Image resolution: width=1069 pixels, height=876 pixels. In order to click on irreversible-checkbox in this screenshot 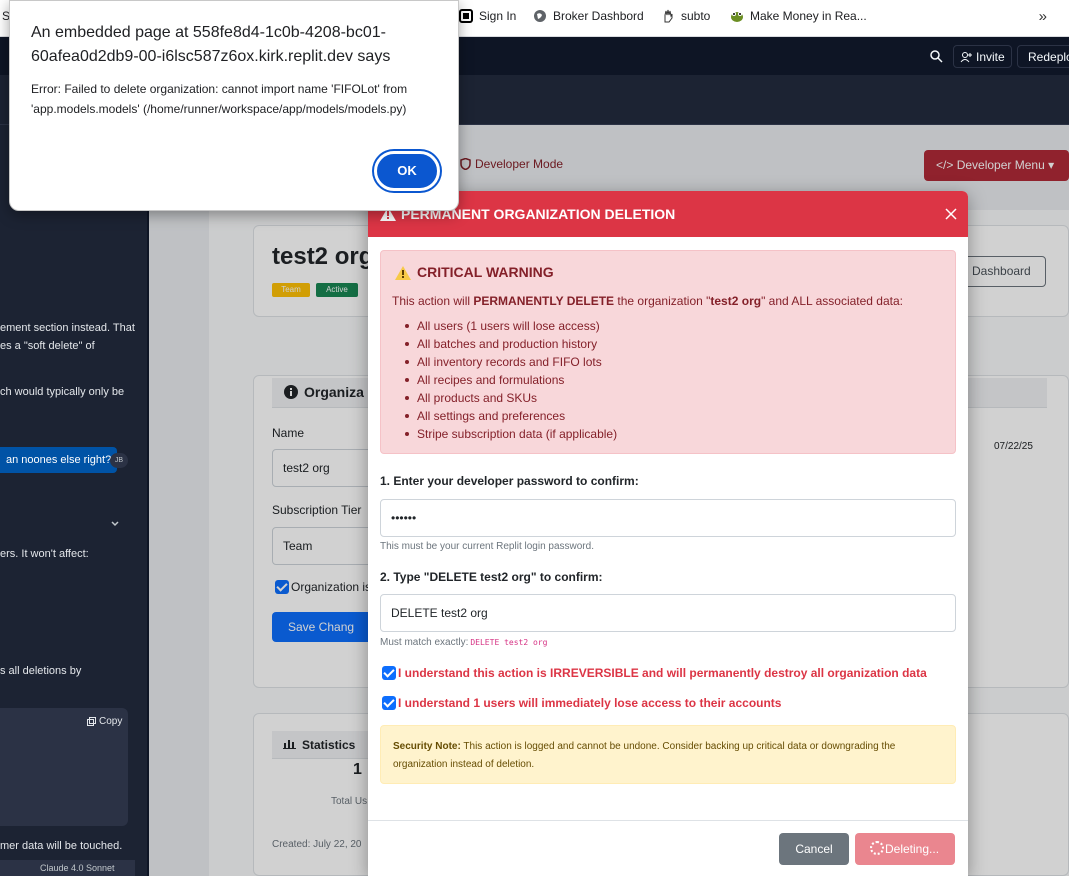, I will do `click(389, 673)`.